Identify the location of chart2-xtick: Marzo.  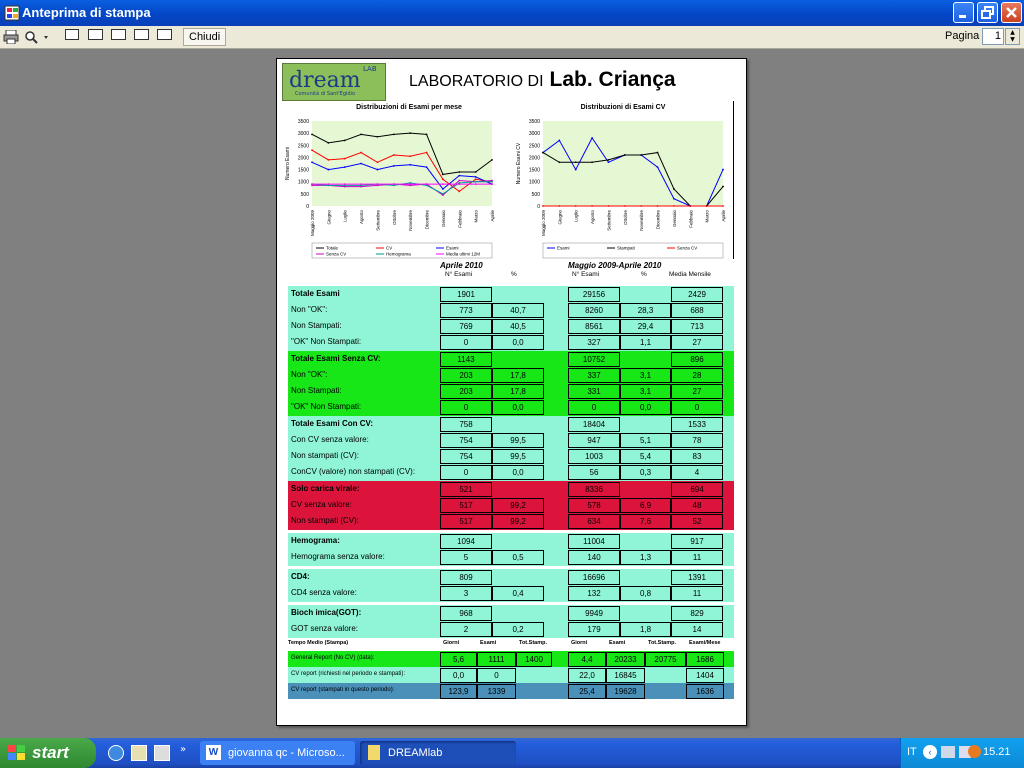
(707, 216).